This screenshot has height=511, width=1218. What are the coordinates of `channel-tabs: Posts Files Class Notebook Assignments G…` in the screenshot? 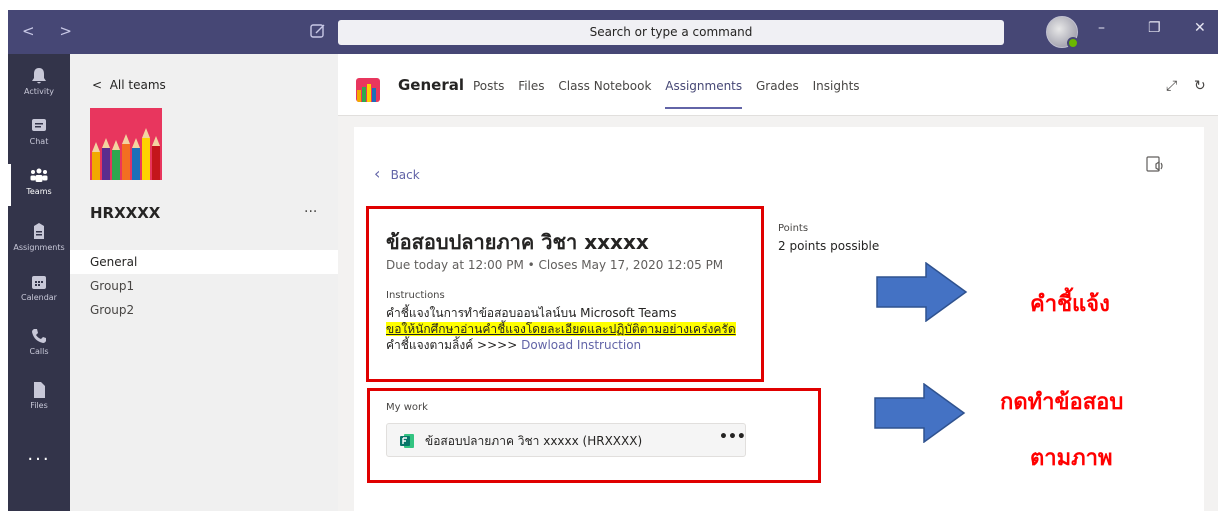 It's located at (671, 94).